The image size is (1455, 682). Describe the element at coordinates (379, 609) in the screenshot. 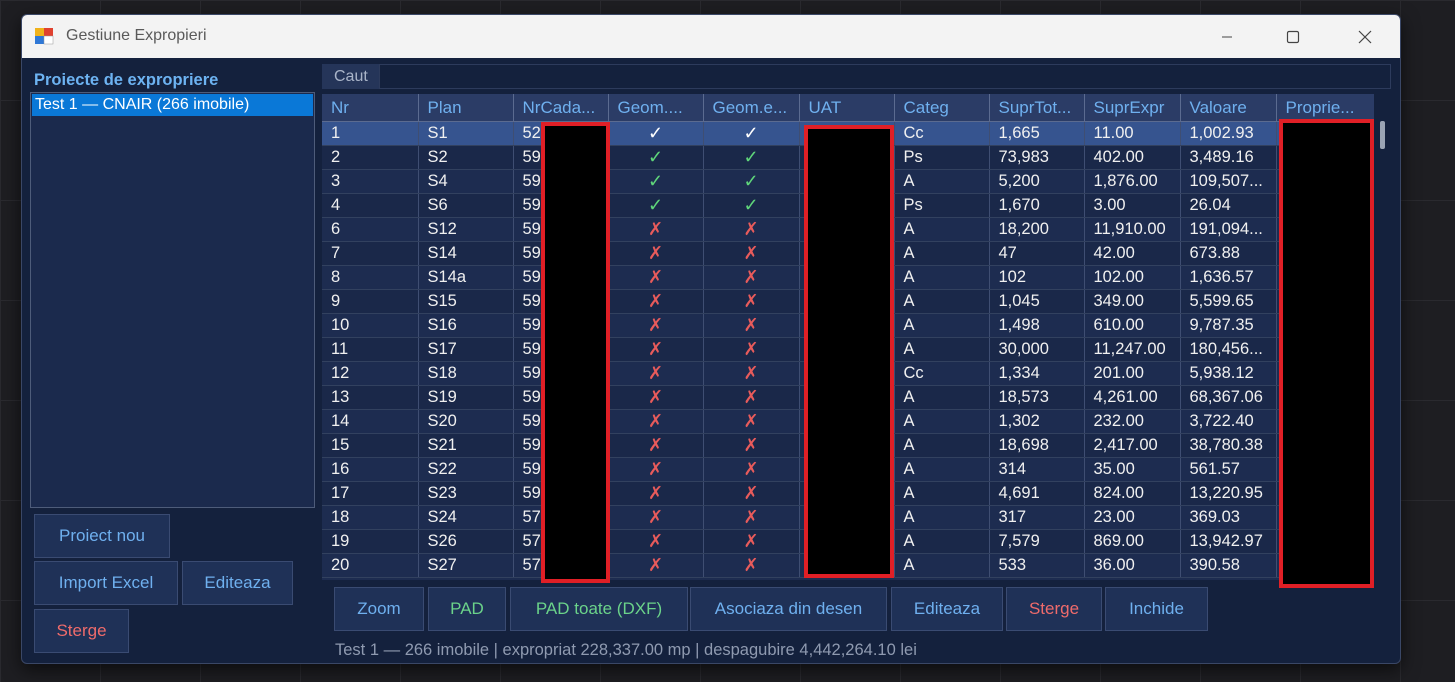

I see `zoom-button: Zoom` at that location.